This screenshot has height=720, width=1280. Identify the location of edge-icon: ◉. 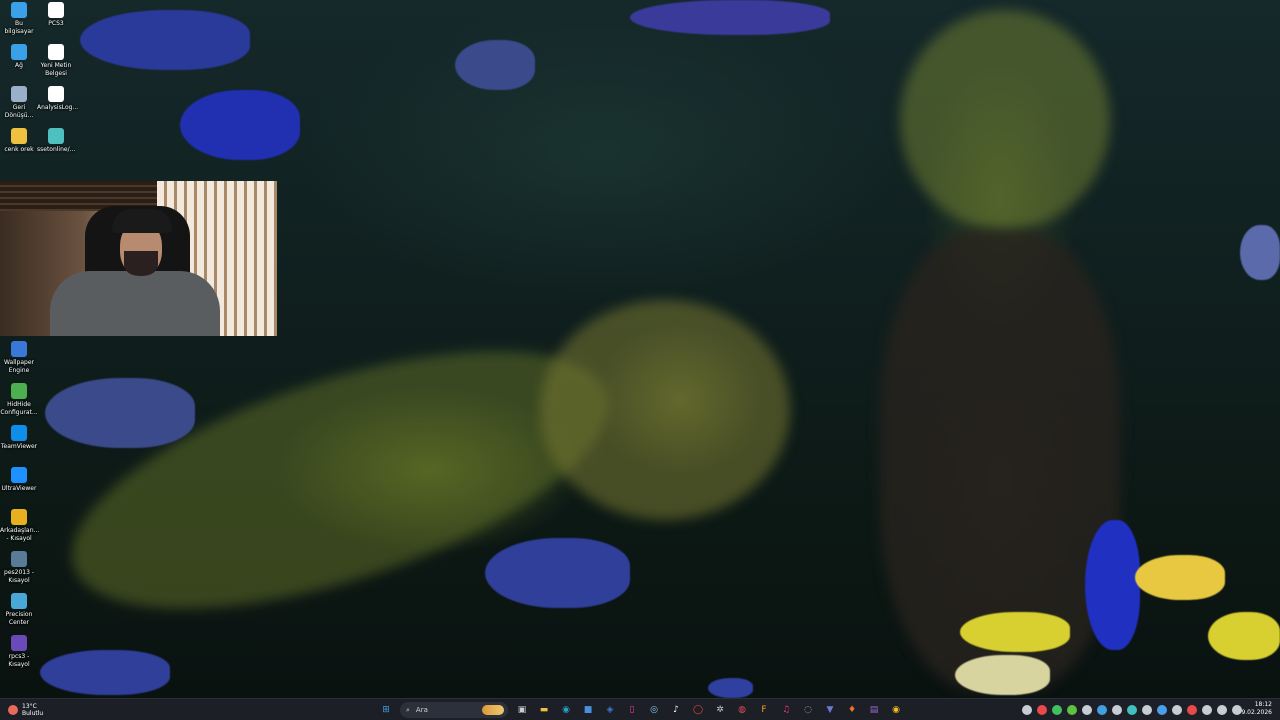
(566, 710).